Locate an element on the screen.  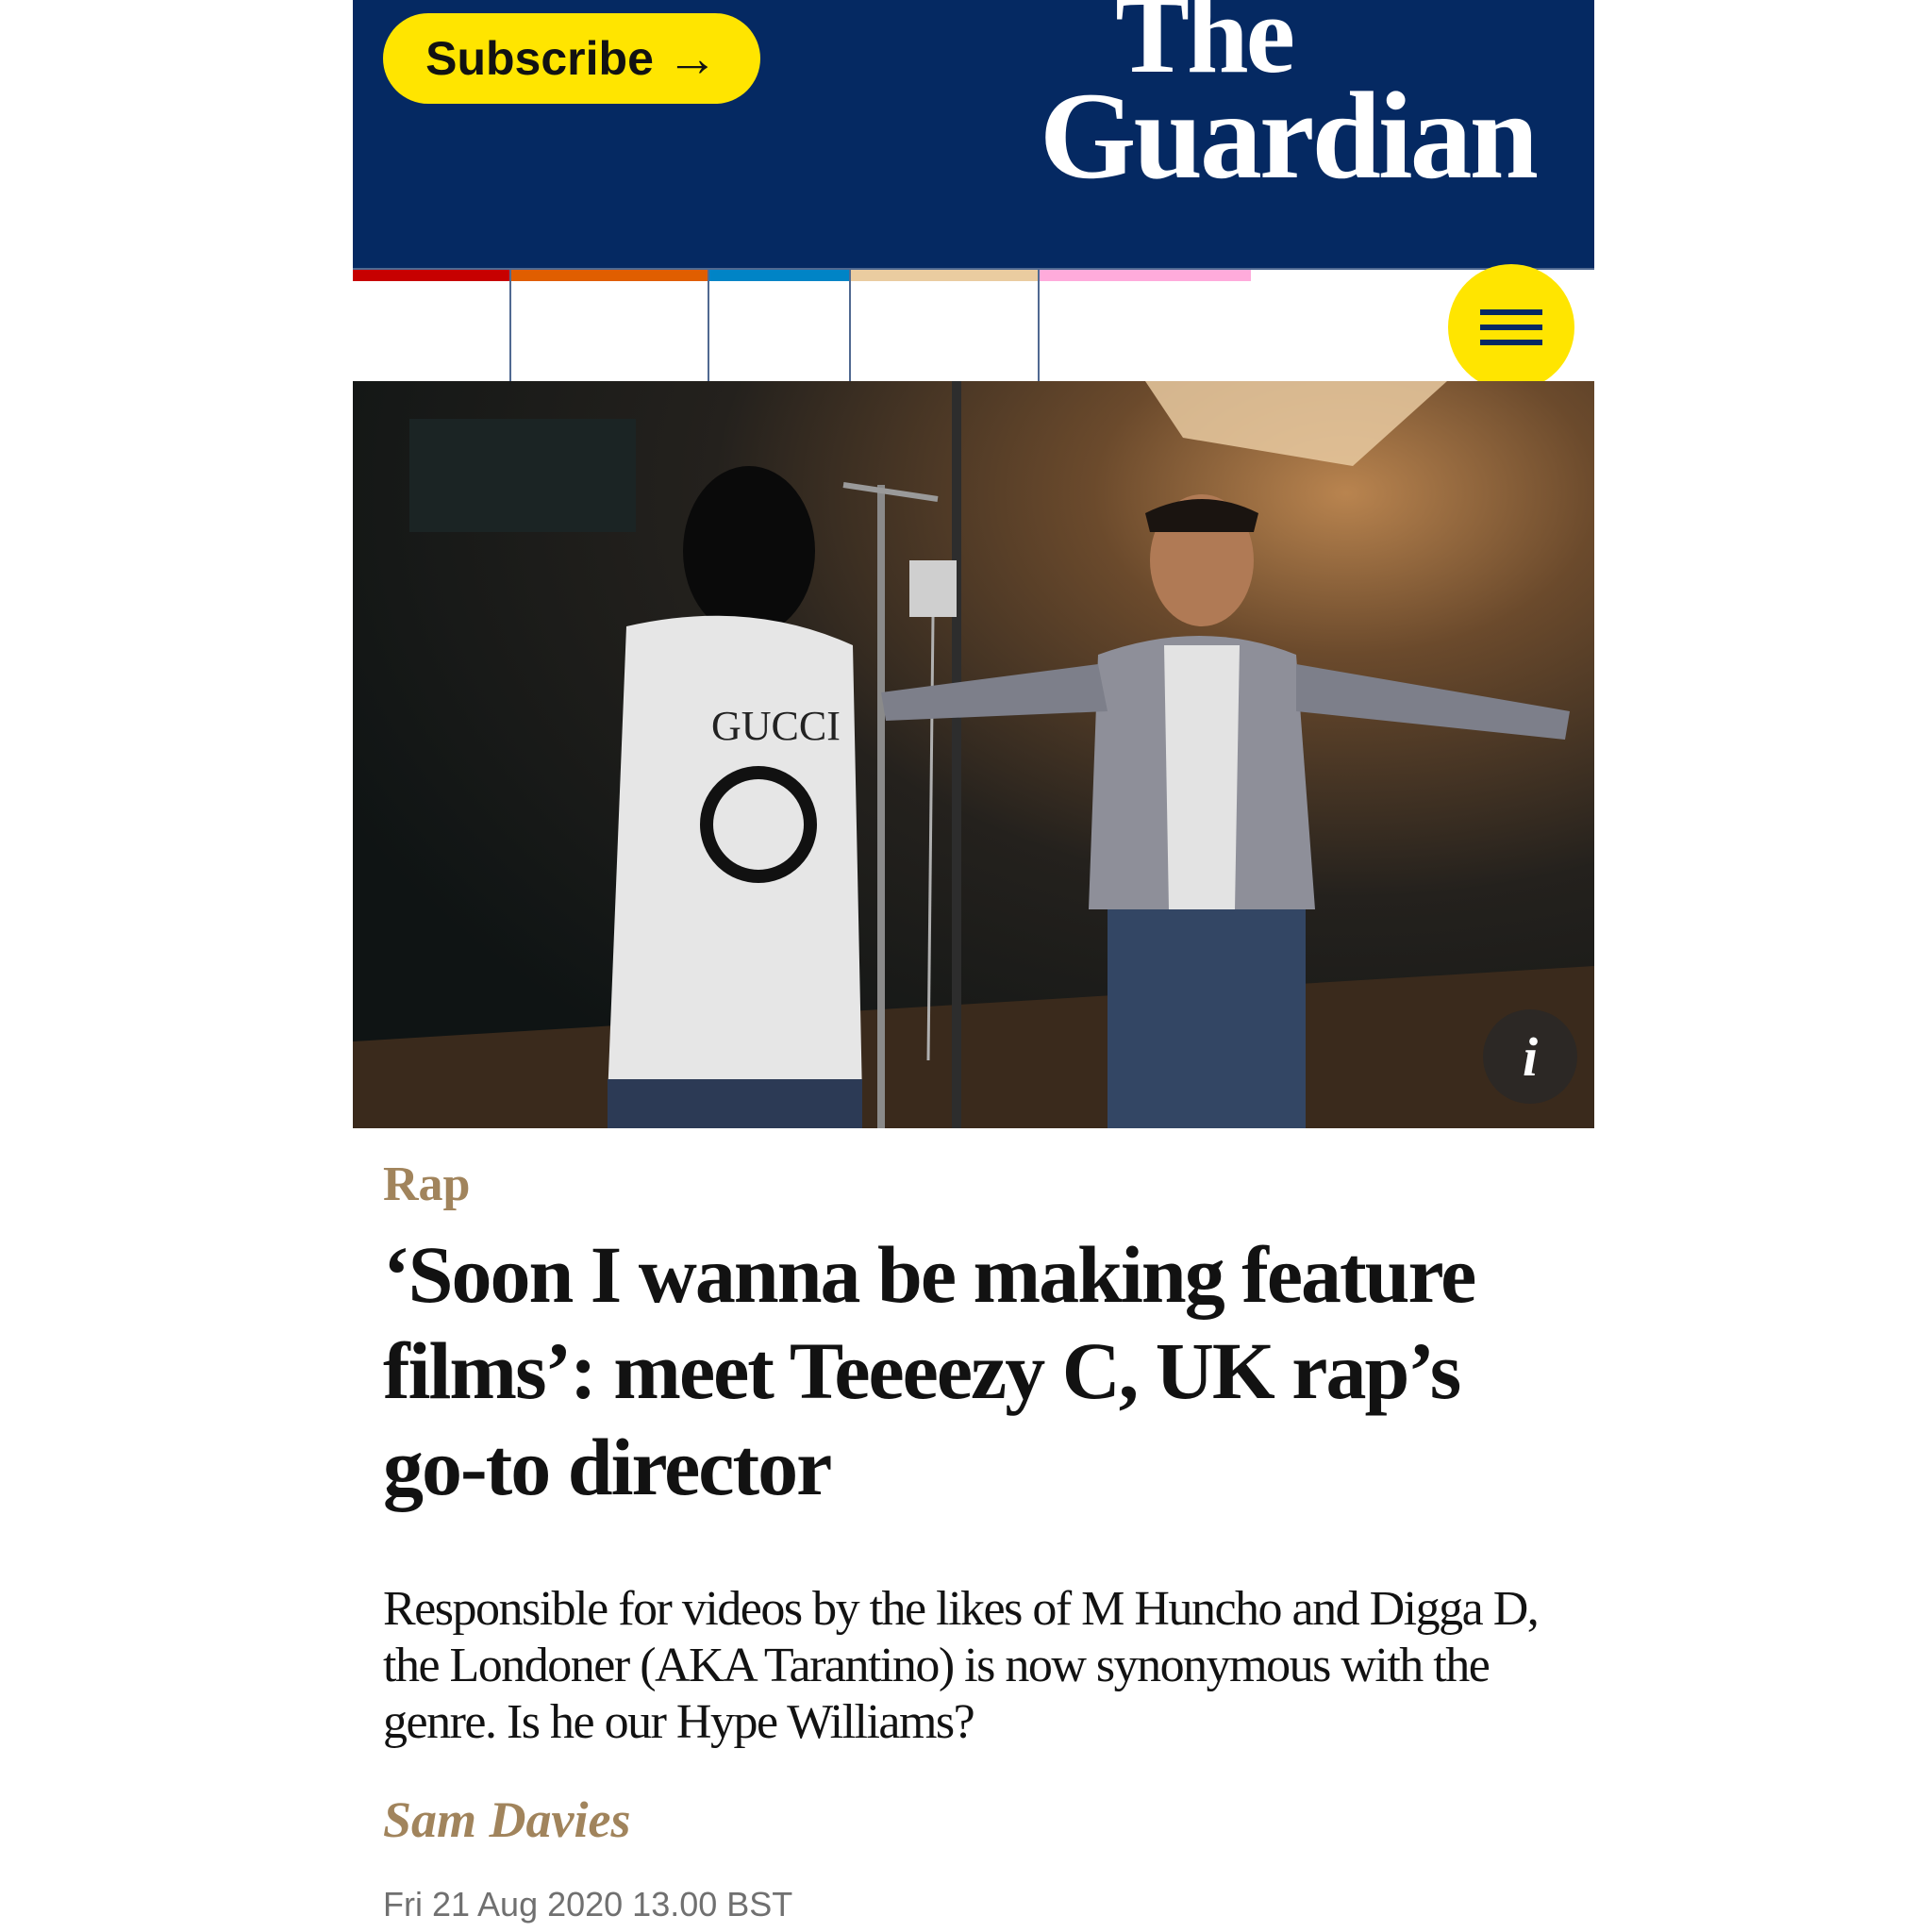
iv-stand-hook is located at coordinates (891, 492).